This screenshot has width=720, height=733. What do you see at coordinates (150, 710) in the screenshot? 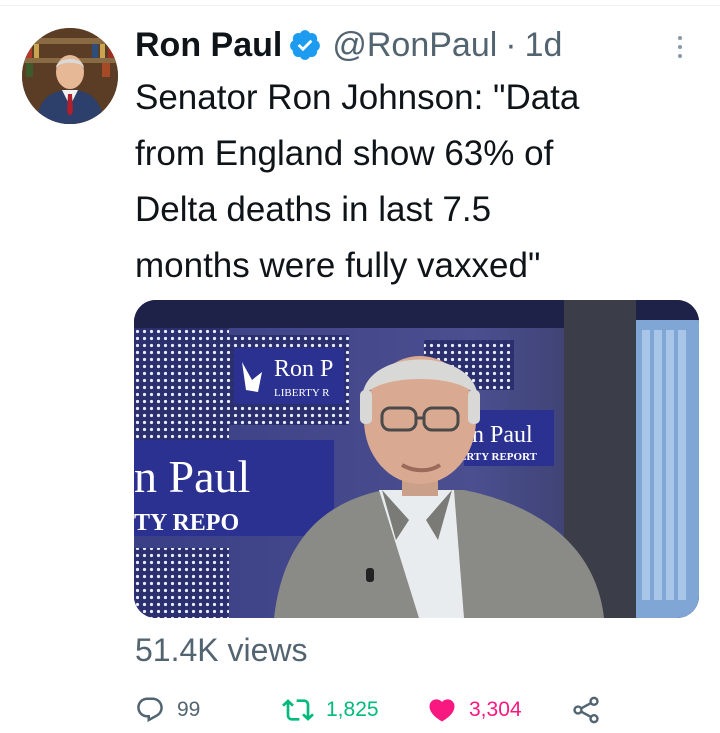
I see `reply-icon` at bounding box center [150, 710].